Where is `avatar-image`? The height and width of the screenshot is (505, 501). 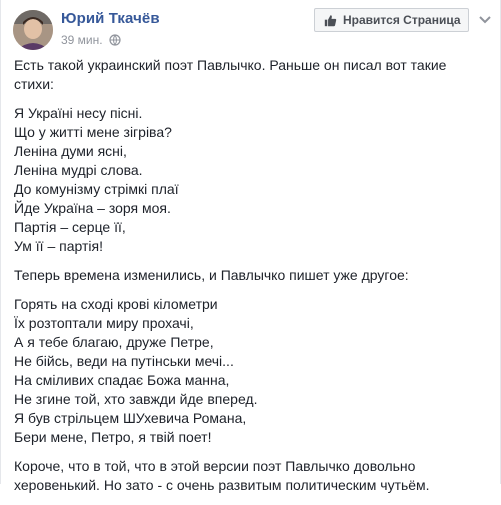
avatar-image is located at coordinates (33, 30).